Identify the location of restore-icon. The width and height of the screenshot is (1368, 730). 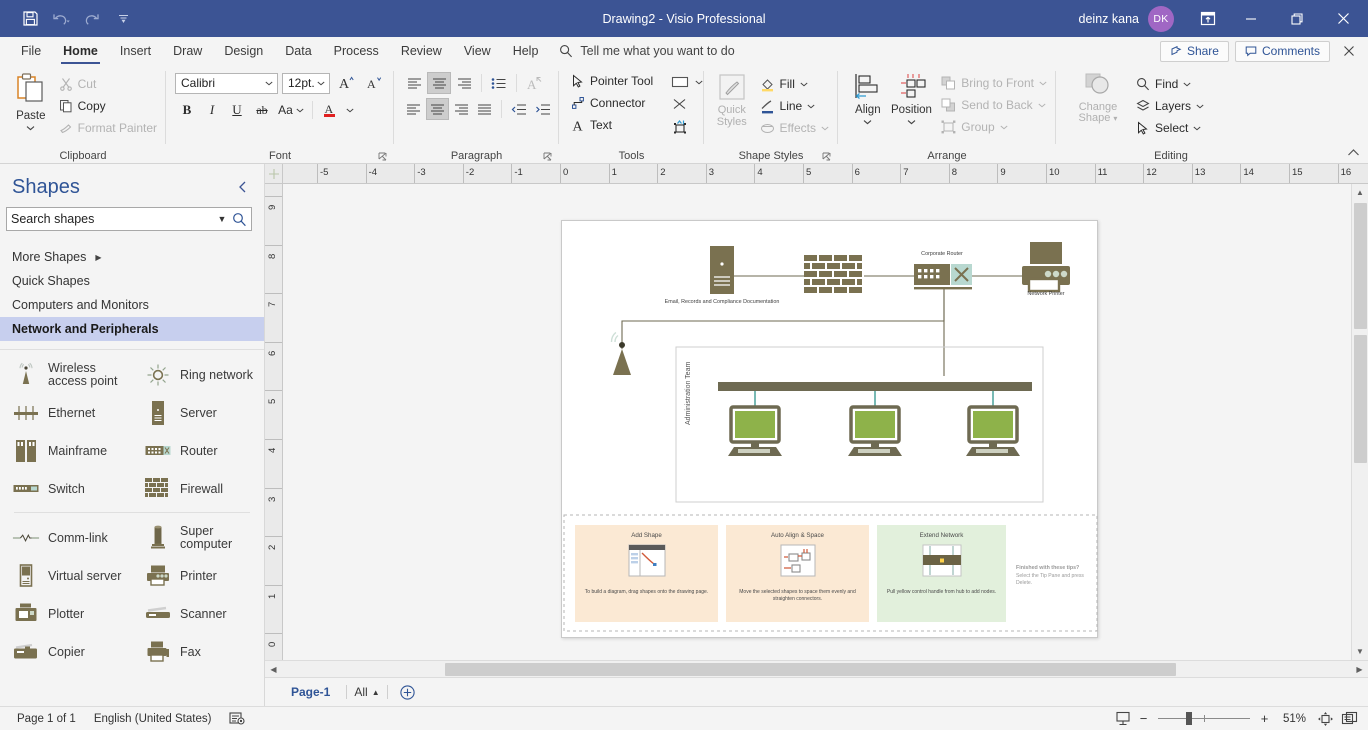
(1297, 18).